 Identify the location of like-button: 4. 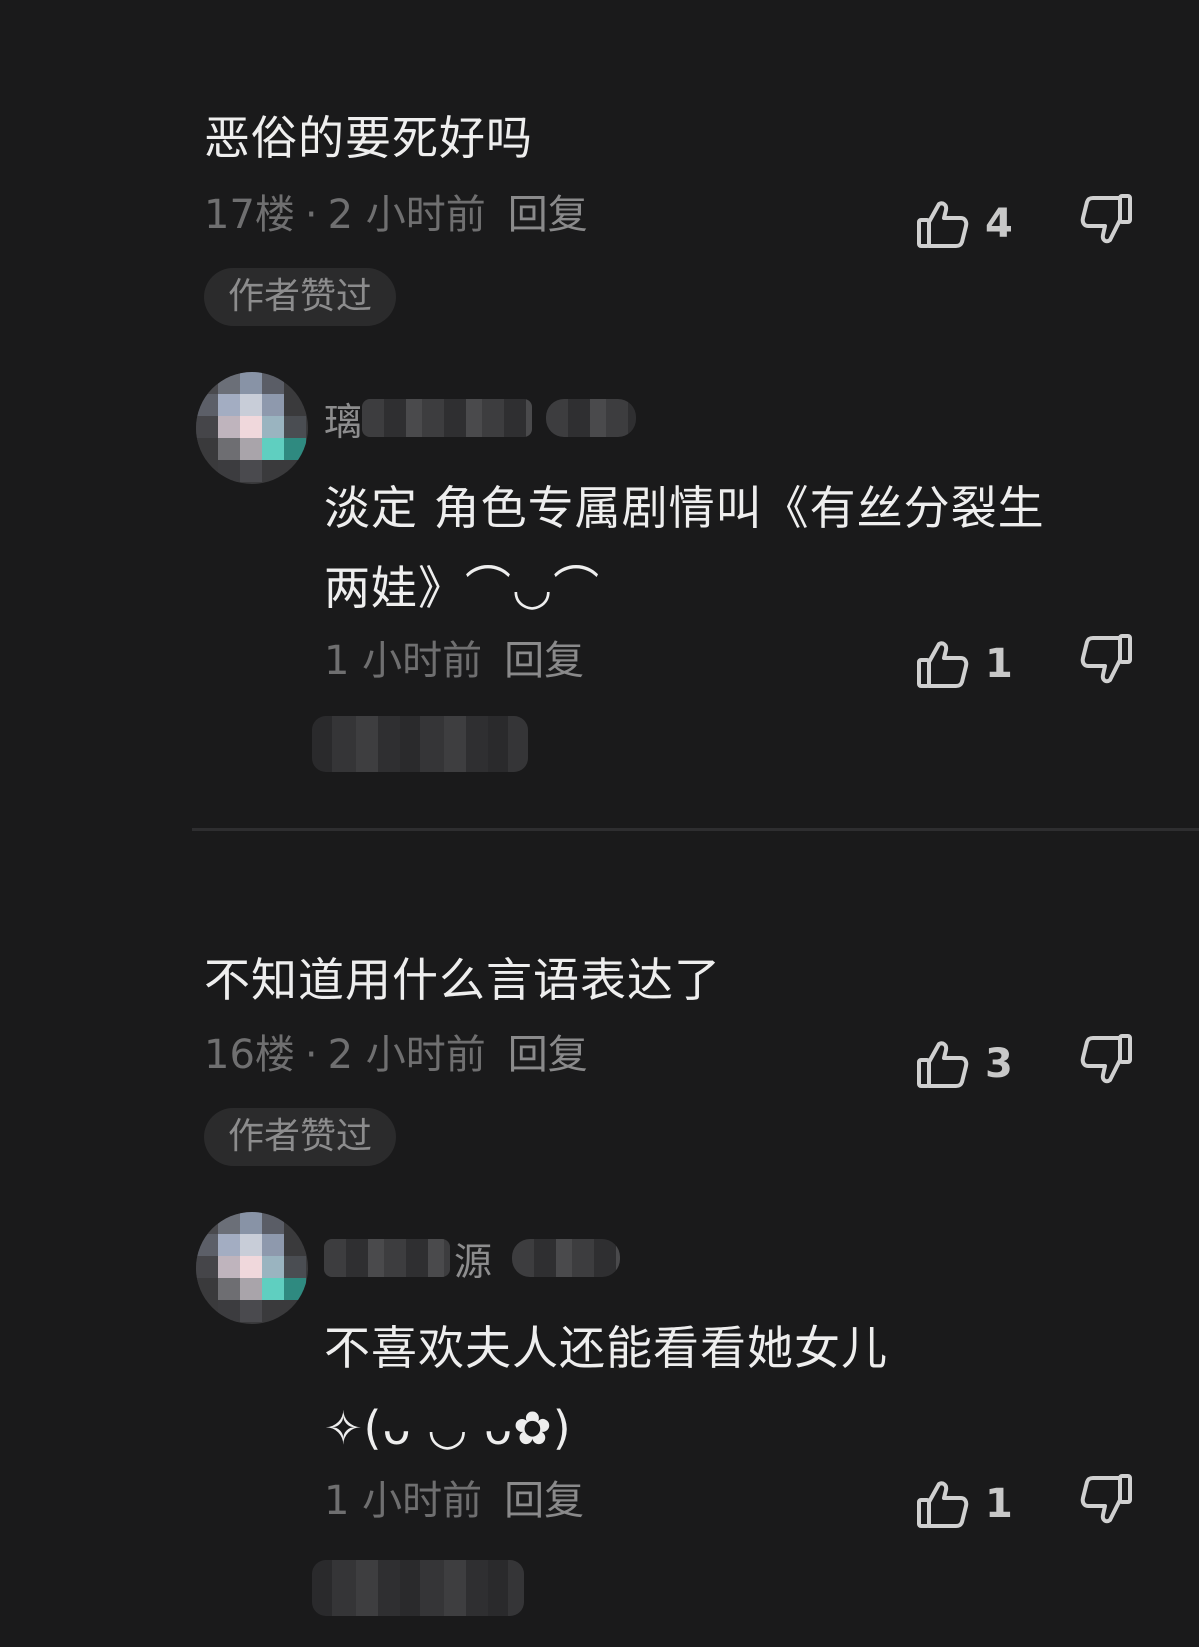
(964, 224).